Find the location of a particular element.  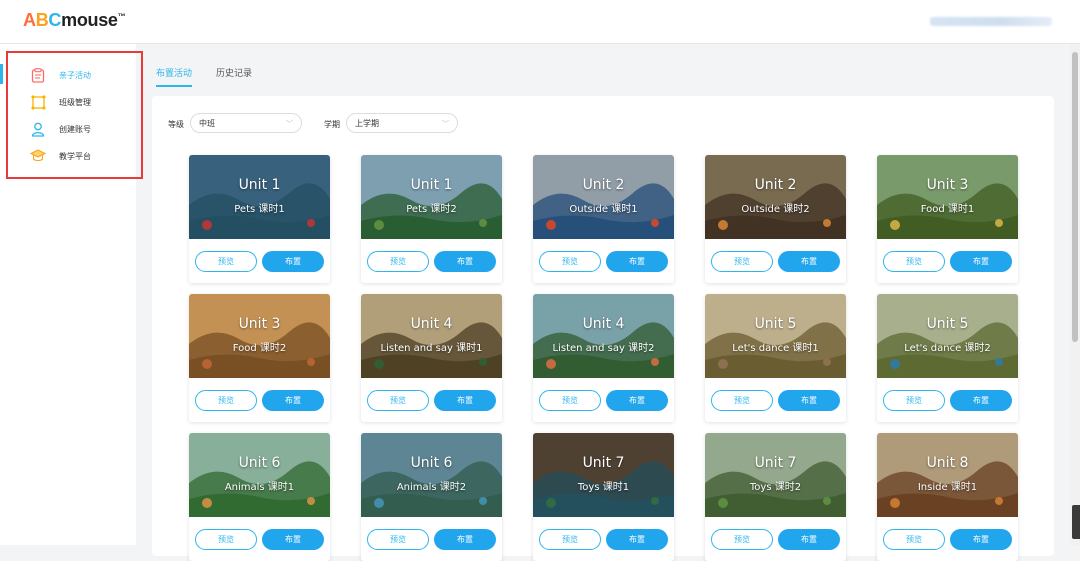

sidebar-item-parent-child-activity: 亲子活动 is located at coordinates (60, 75).